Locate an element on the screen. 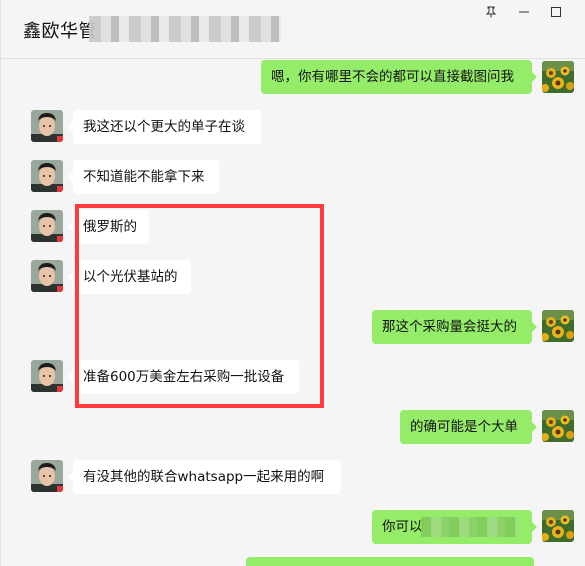  message-bubble-incoming: 不知道能不能拿下来 is located at coordinates (143, 177).